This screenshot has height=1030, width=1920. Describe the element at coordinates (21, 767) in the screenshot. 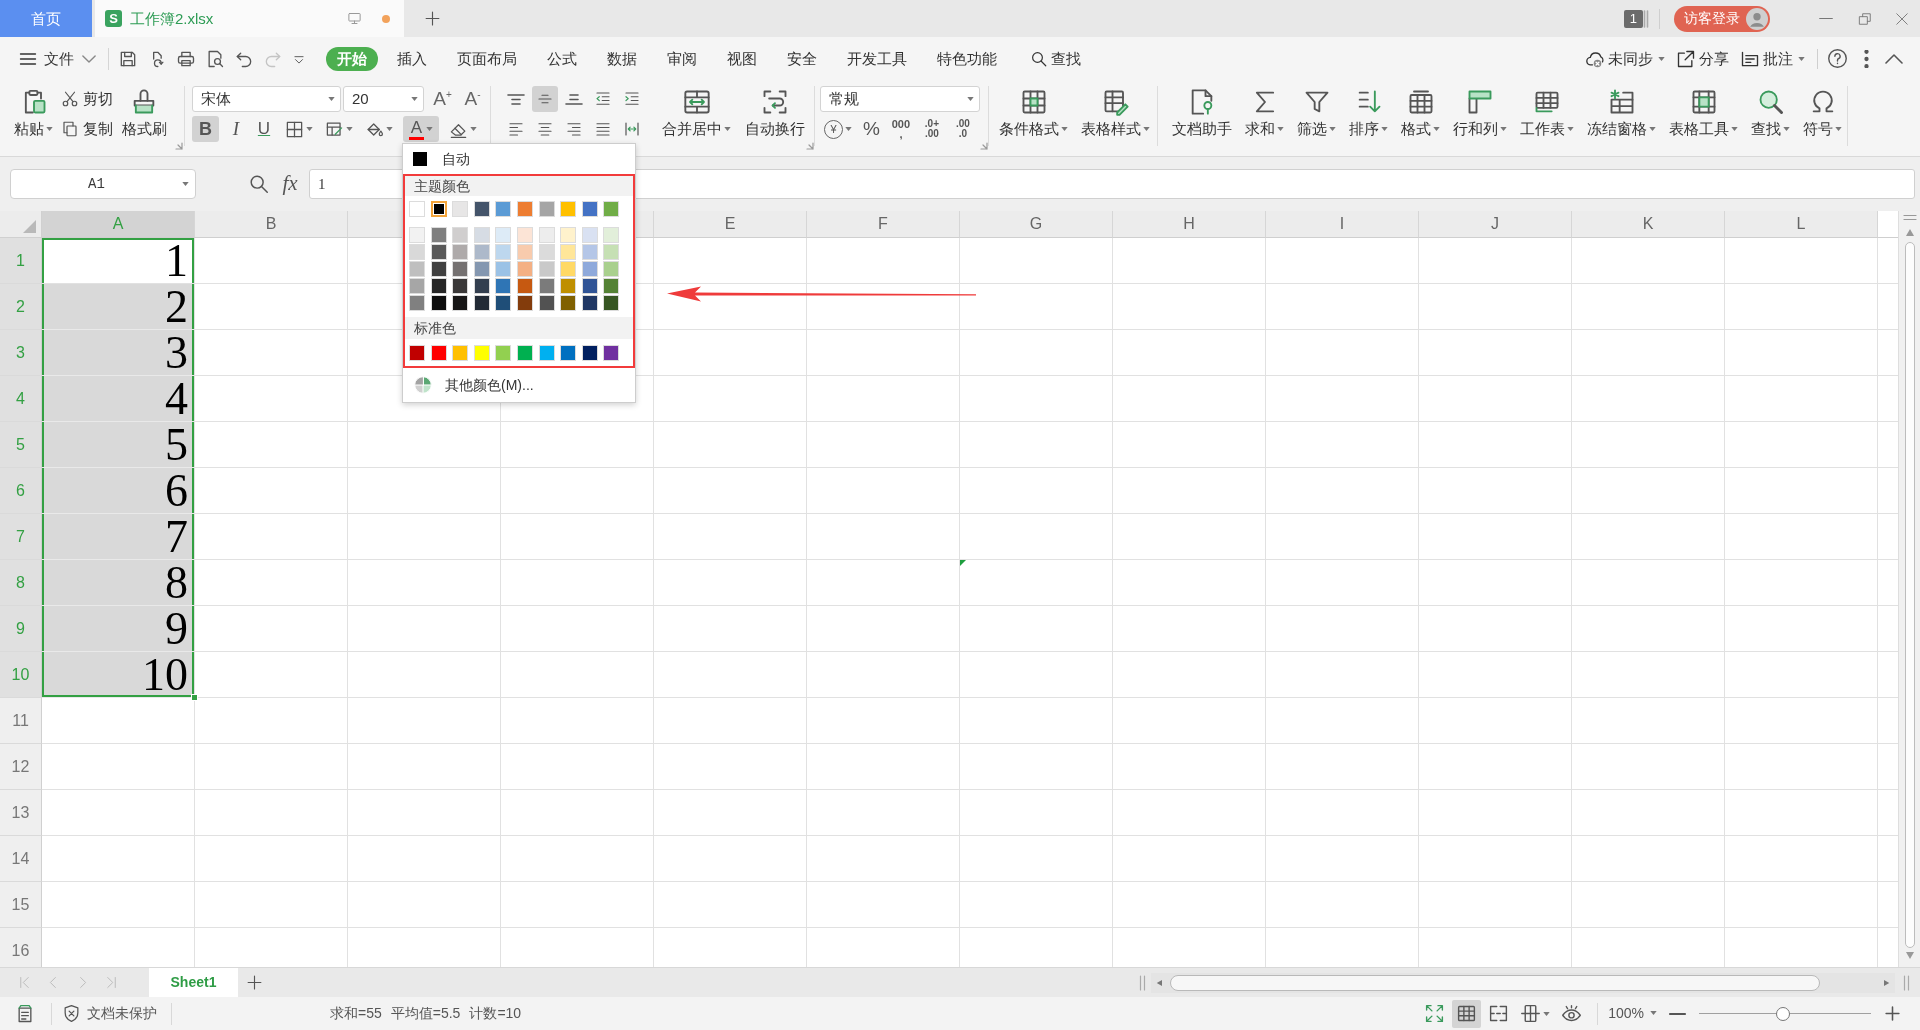

I see `row-header: 12` at that location.